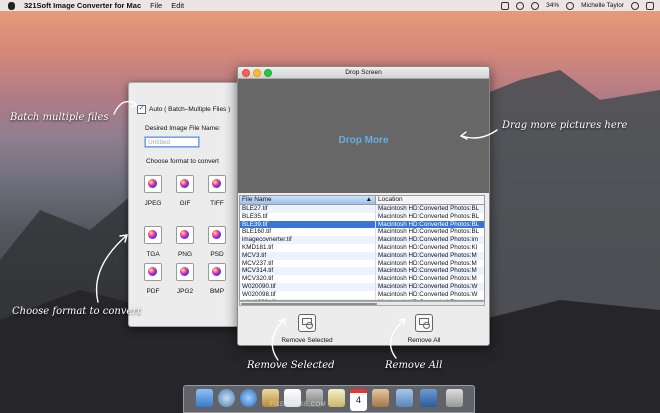 Image resolution: width=660 pixels, height=413 pixels. I want to click on file-name-cell: BLE39.tif, so click(308, 224).